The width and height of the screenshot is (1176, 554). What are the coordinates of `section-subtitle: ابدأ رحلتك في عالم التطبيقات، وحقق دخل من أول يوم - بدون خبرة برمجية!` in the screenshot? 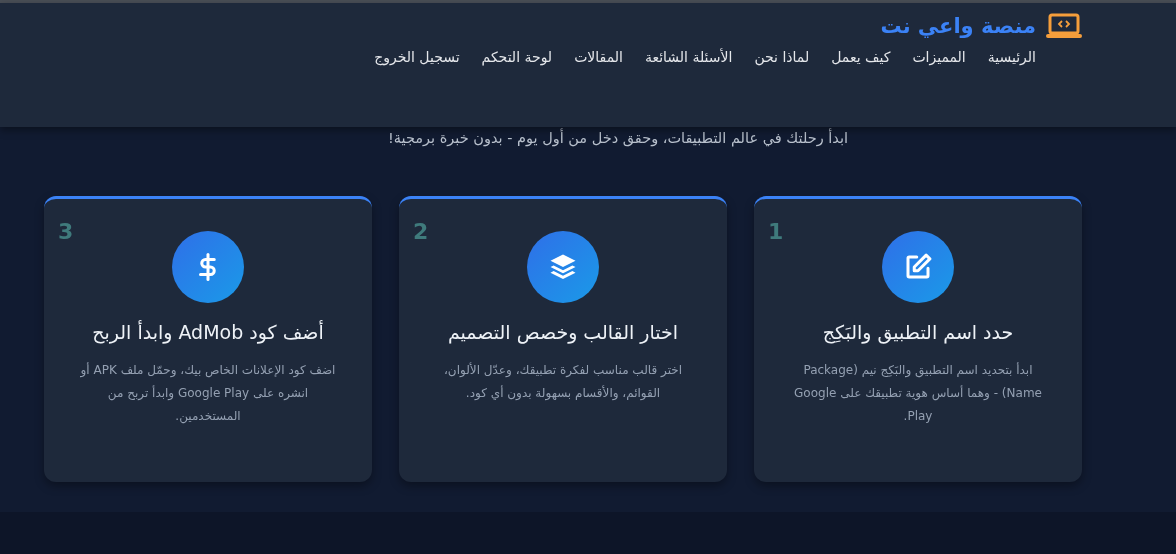 It's located at (618, 138).